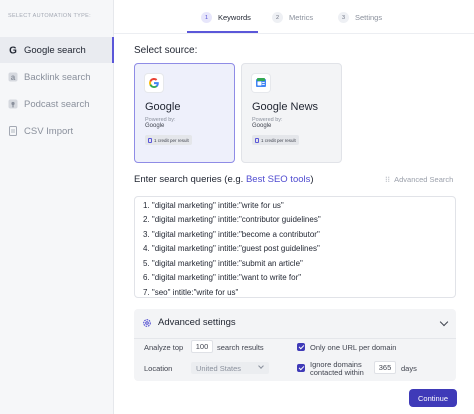 This screenshot has height=414, width=474. Describe the element at coordinates (261, 83) in the screenshot. I see `google-news-logo-icon` at that location.